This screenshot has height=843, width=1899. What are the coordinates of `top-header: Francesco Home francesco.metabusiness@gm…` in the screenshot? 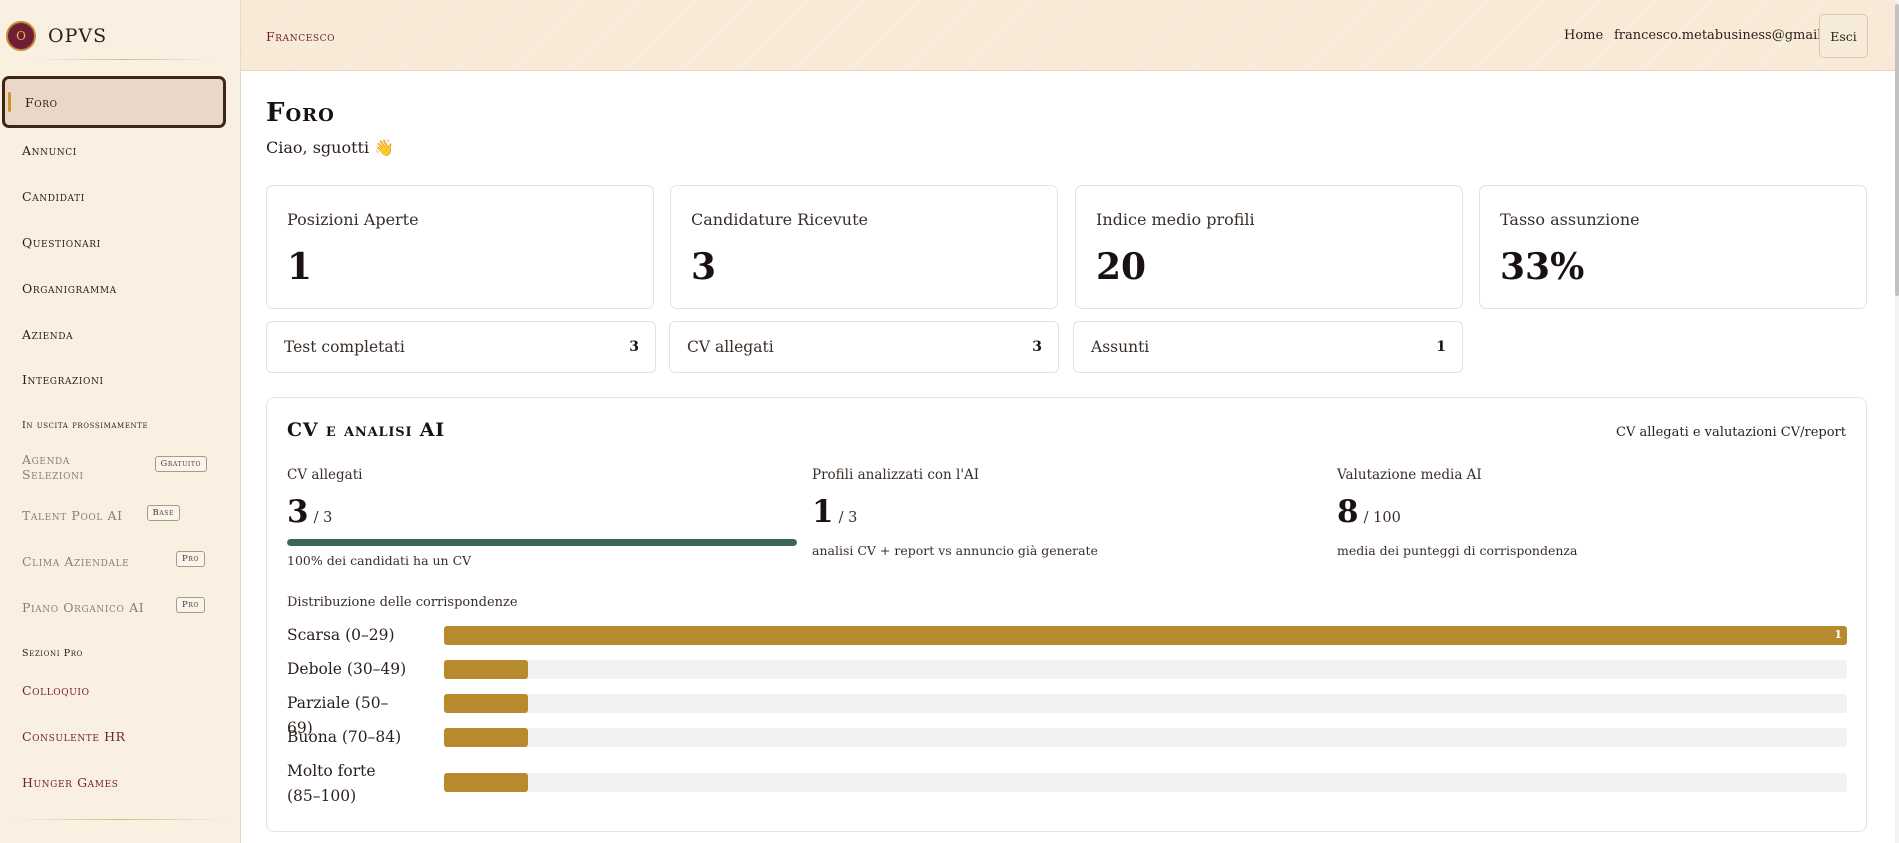 It's located at (1068, 35).